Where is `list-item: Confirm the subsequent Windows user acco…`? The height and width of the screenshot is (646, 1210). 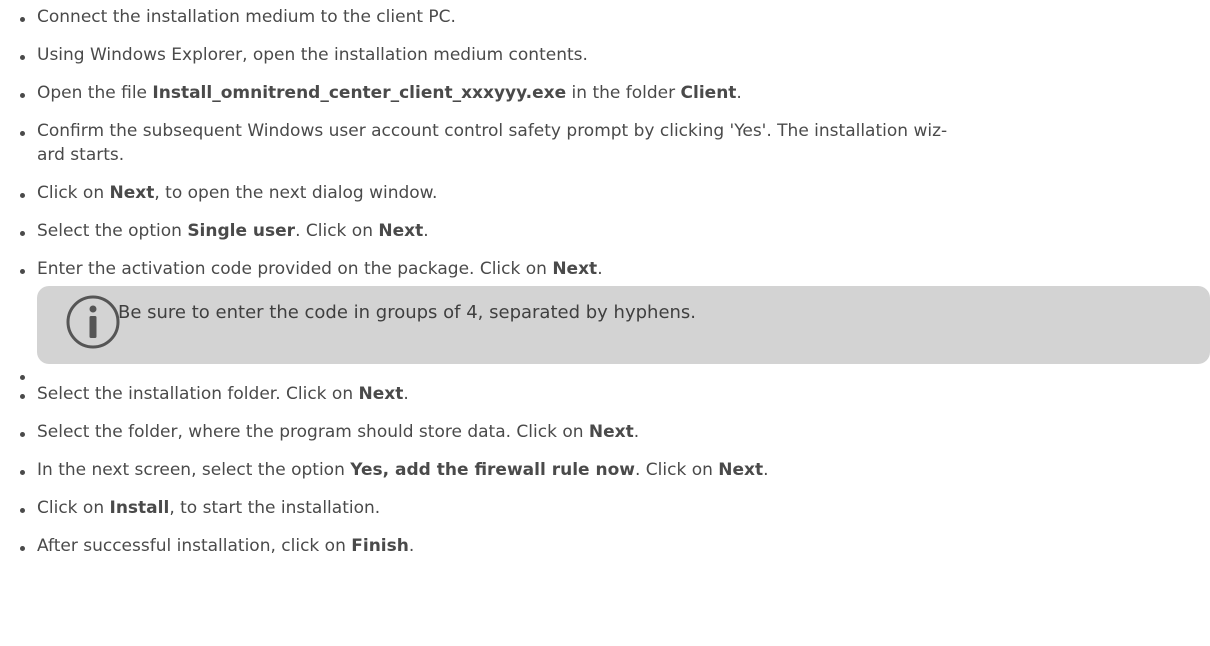
list-item: Confirm the subsequent Windows user acco… is located at coordinates (605, 143).